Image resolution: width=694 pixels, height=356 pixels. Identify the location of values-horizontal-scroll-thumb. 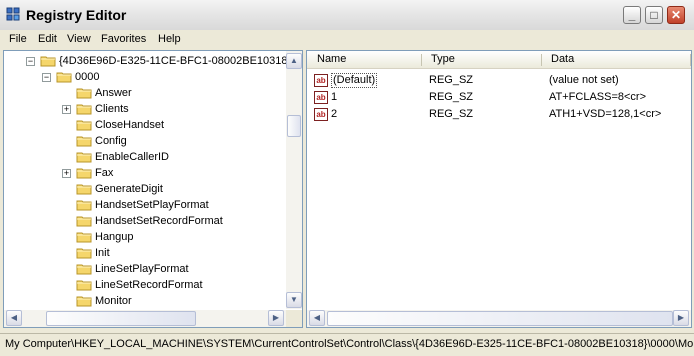
(500, 318).